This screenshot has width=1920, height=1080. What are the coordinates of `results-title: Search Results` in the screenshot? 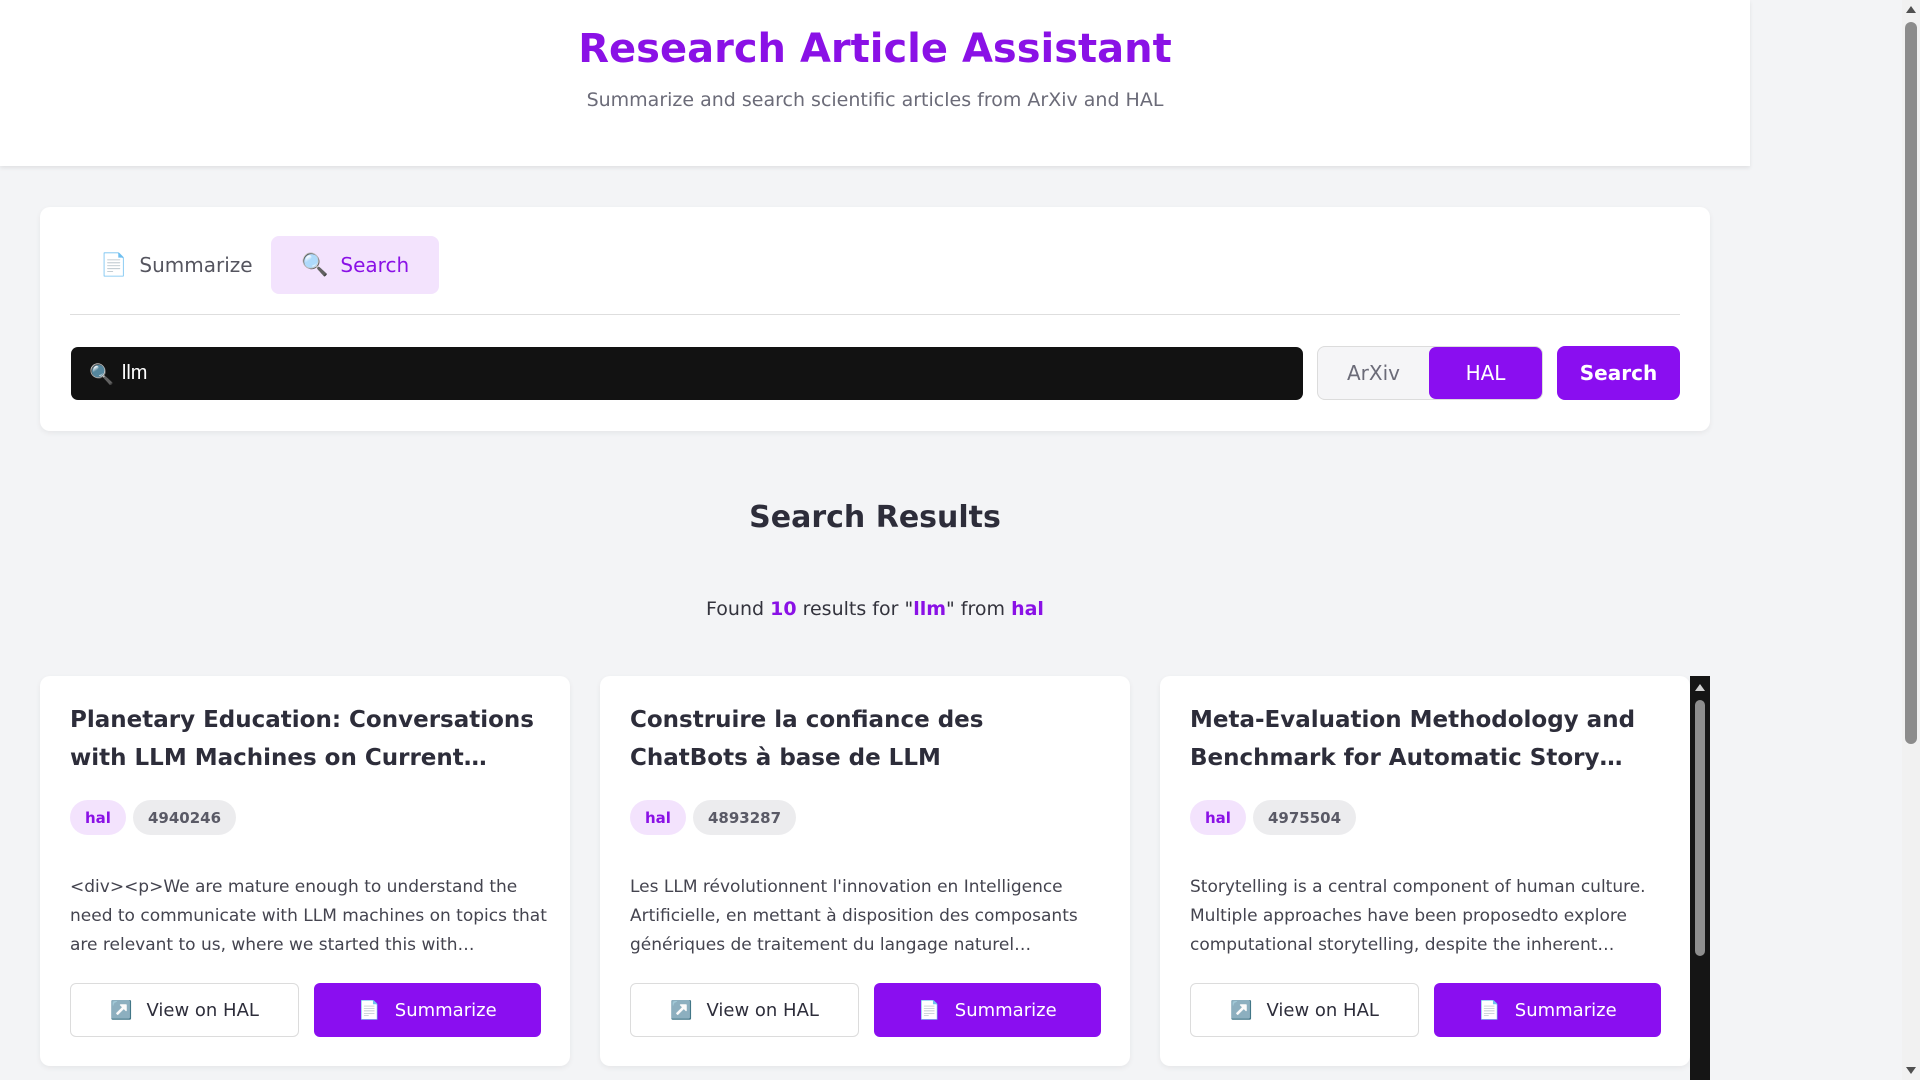 It's located at (875, 517).